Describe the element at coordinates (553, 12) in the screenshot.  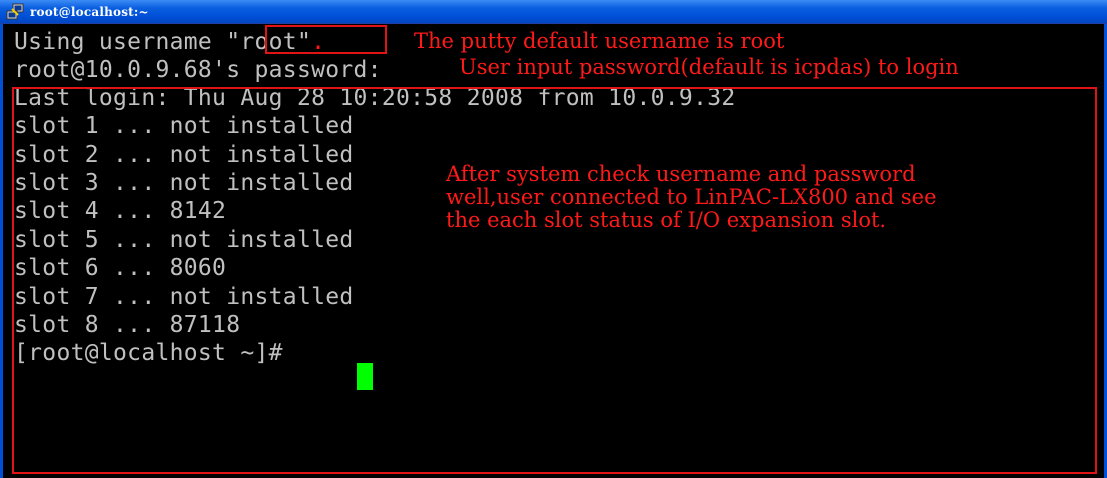
I see `title-bar: root@localhost:~` at that location.